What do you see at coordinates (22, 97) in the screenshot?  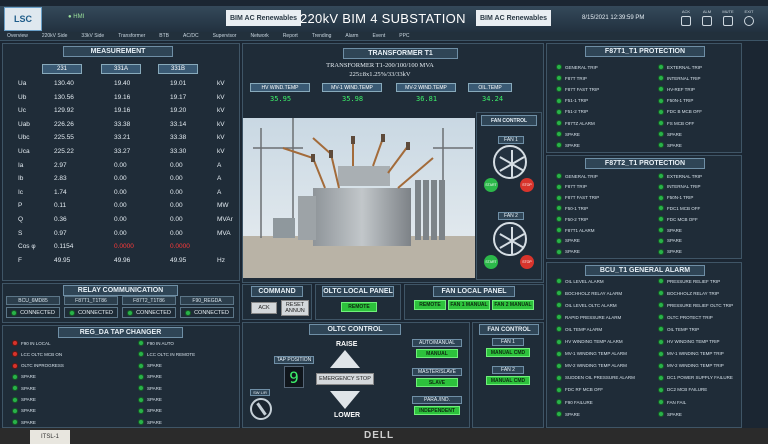 I see `measurement-label: Ub` at bounding box center [22, 97].